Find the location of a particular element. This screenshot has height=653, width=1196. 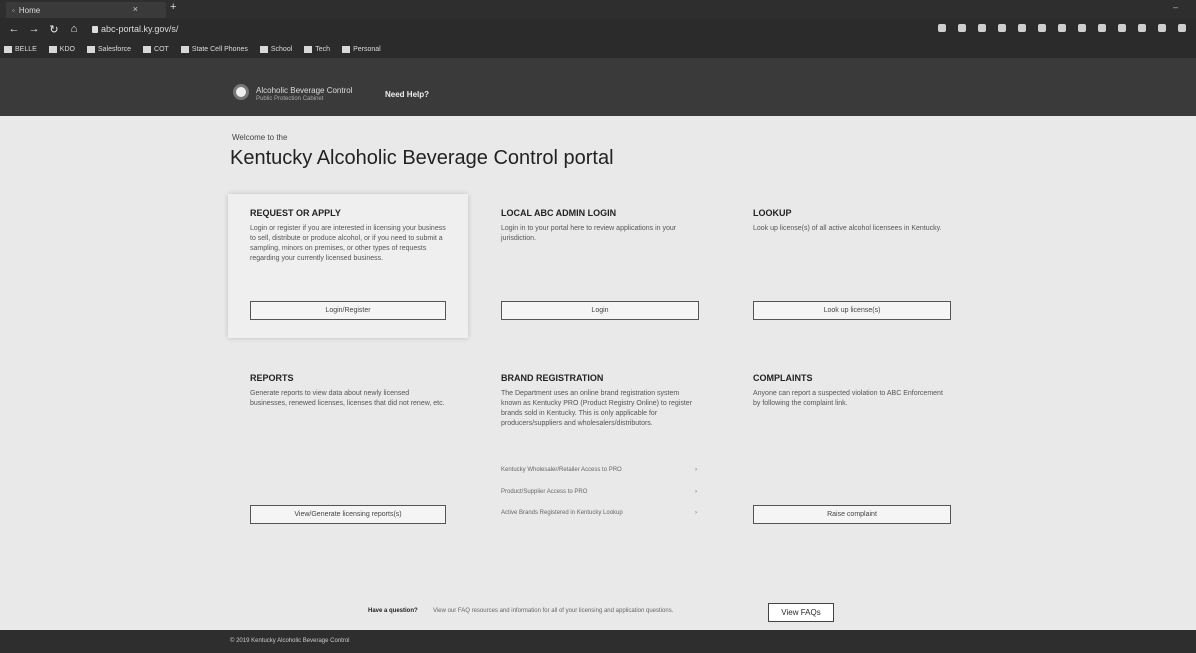

browser-tab: ◦ Home × is located at coordinates (86, 10).